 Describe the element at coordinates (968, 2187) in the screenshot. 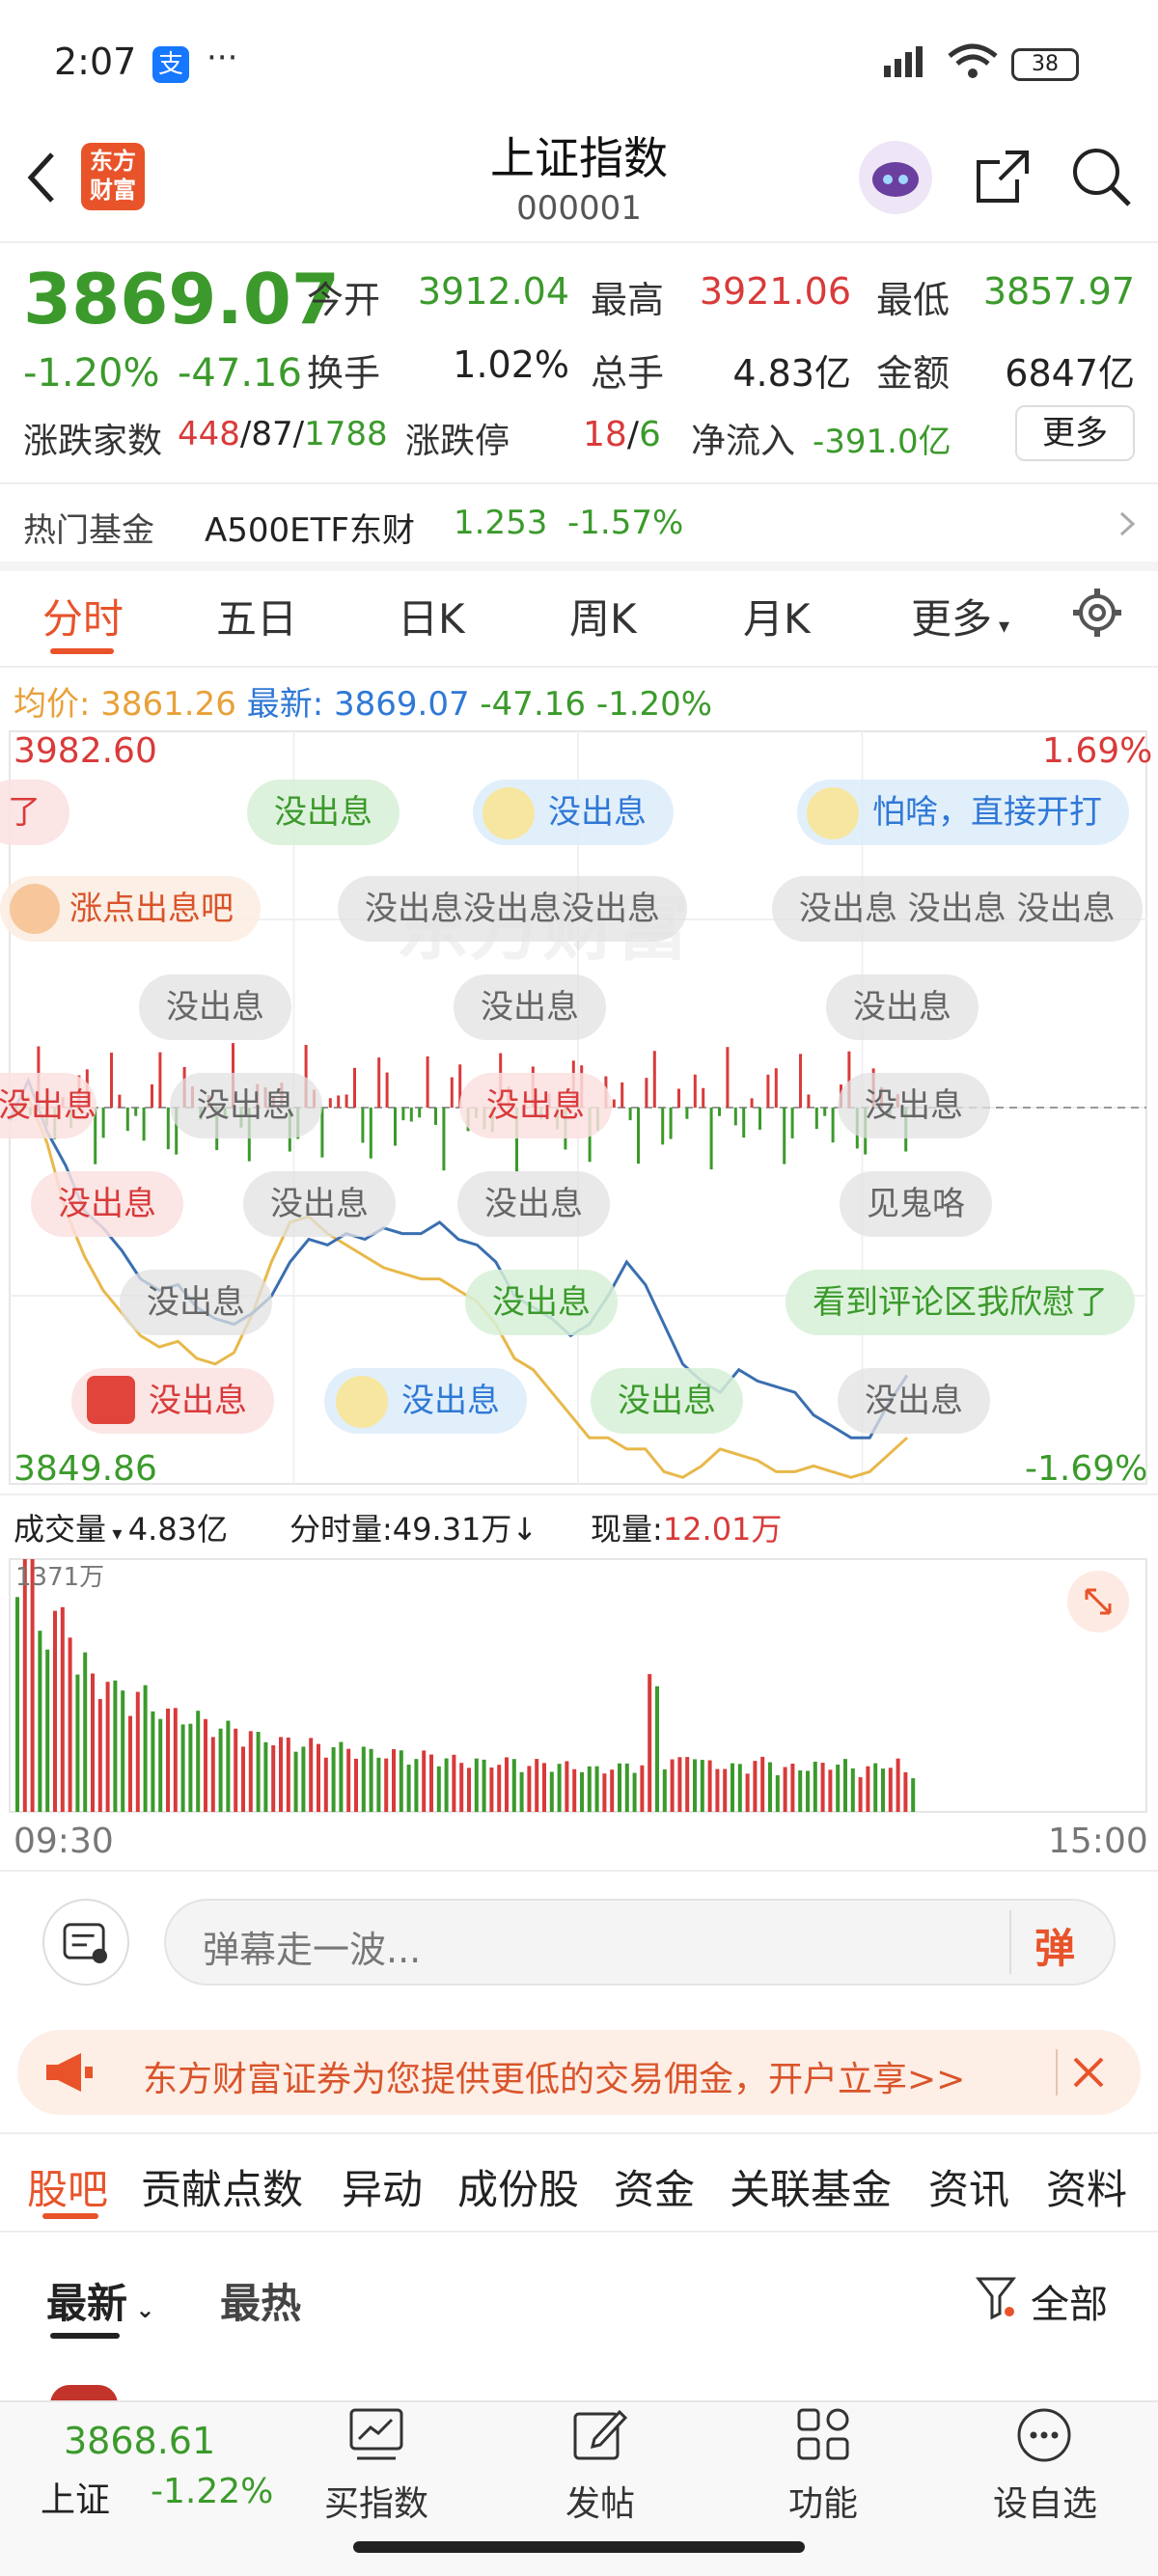

I see `subtab-news: 资讯` at that location.